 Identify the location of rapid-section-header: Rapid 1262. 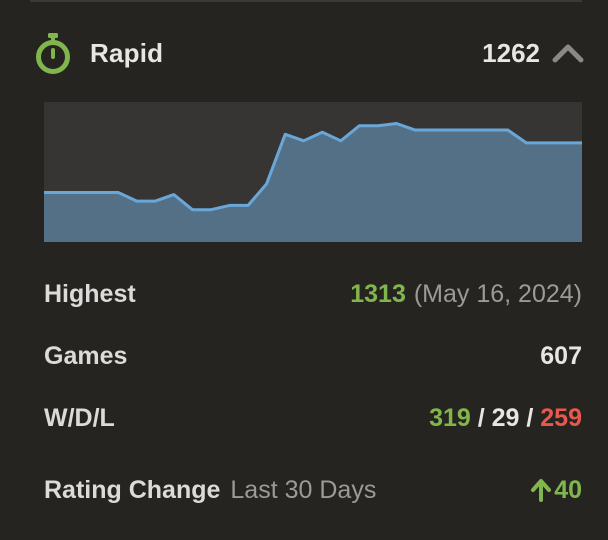
(309, 53).